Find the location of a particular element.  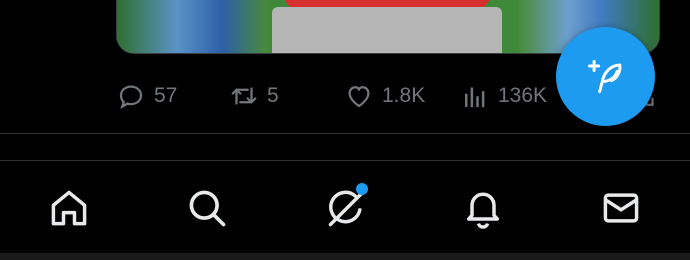

views-button: 136K is located at coordinates (503, 96).